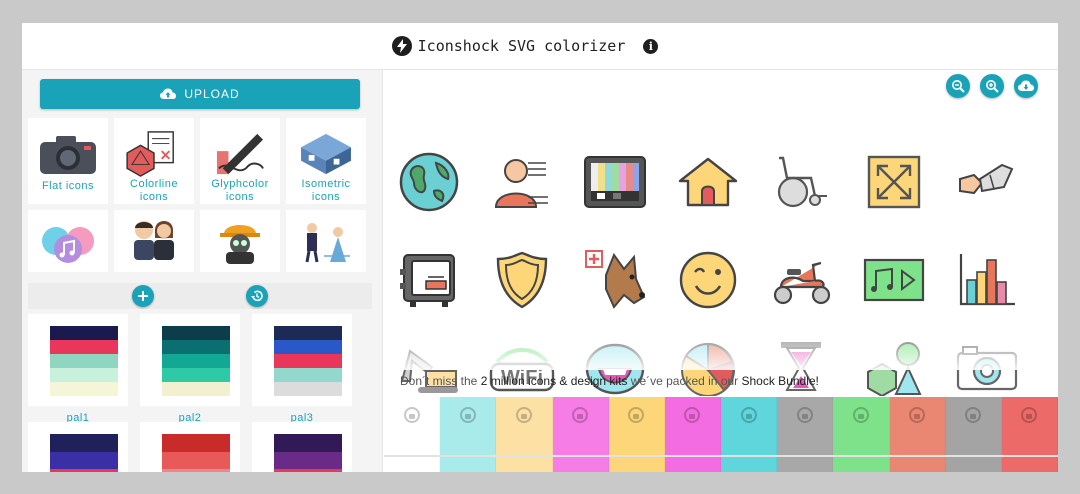  What do you see at coordinates (708, 368) in the screenshot?
I see `pie-chart-icon` at bounding box center [708, 368].